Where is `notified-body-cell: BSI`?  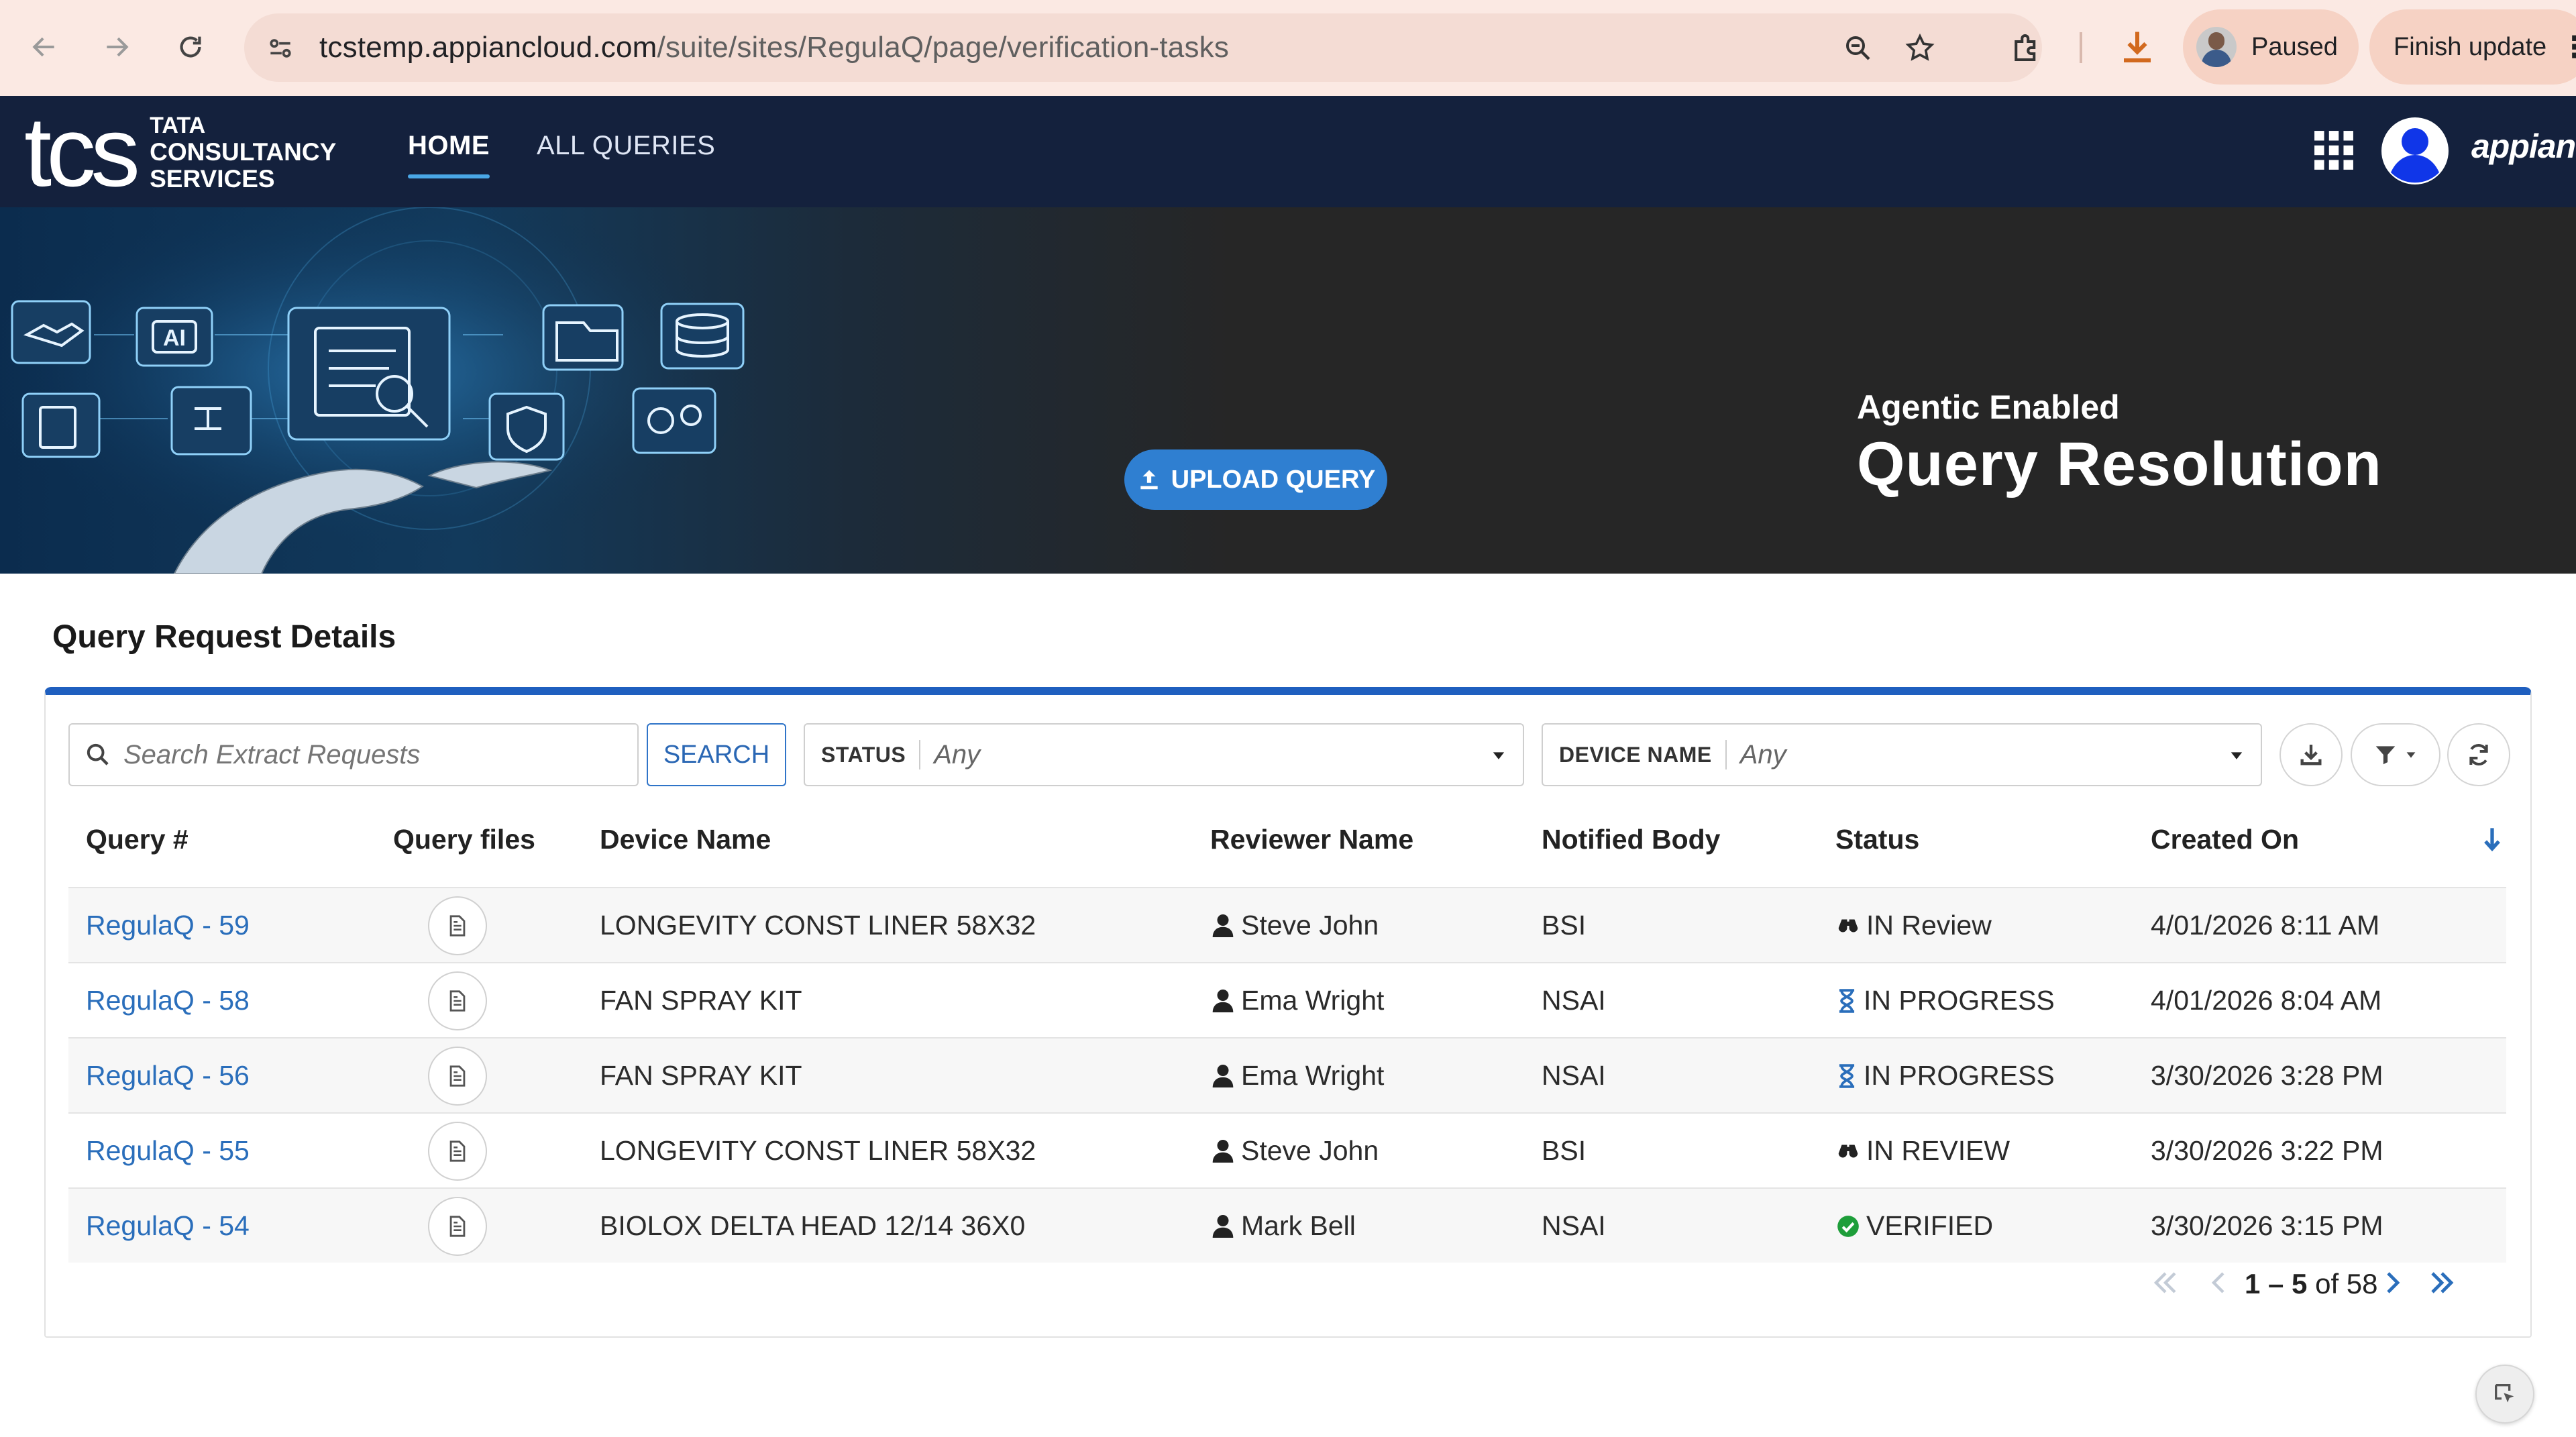 notified-body-cell: BSI is located at coordinates (1564, 1150).